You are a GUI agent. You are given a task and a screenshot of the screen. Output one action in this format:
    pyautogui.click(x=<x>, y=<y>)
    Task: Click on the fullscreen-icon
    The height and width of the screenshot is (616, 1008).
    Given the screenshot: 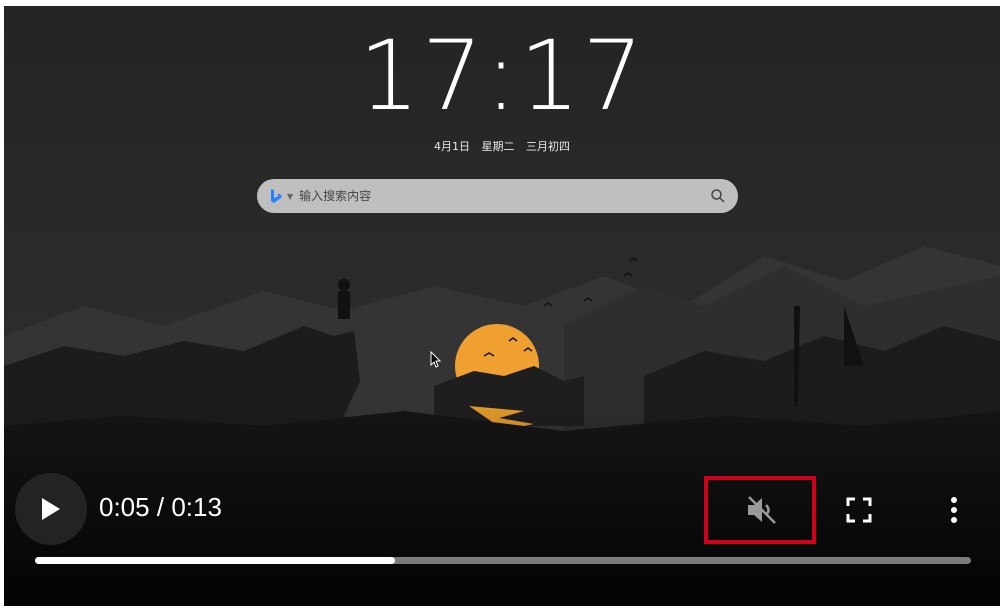 What is the action you would take?
    pyautogui.click(x=859, y=510)
    